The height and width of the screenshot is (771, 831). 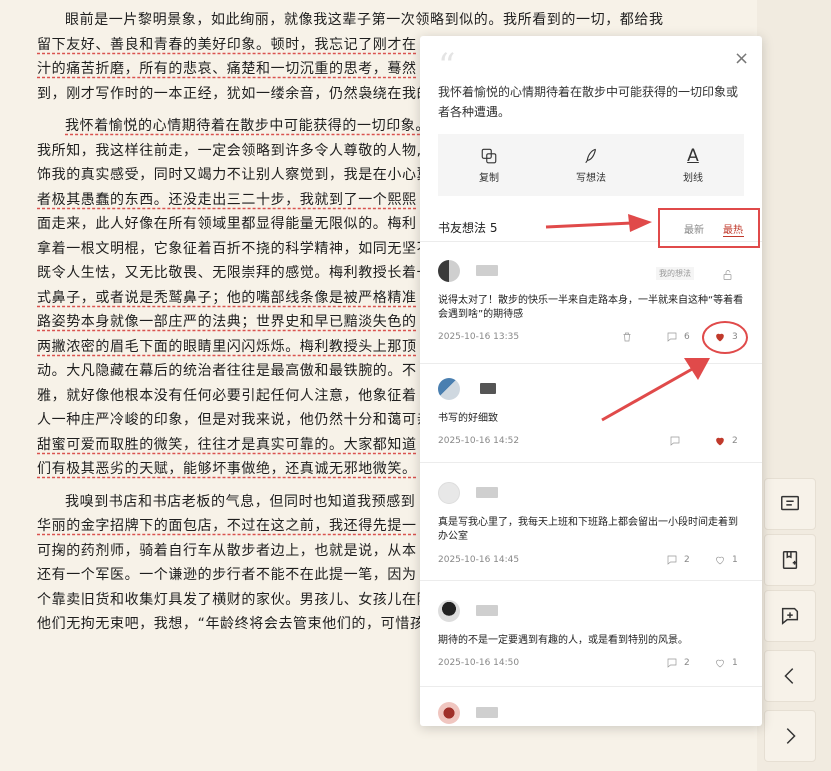 I want to click on copy-label: 复制, so click(x=489, y=178).